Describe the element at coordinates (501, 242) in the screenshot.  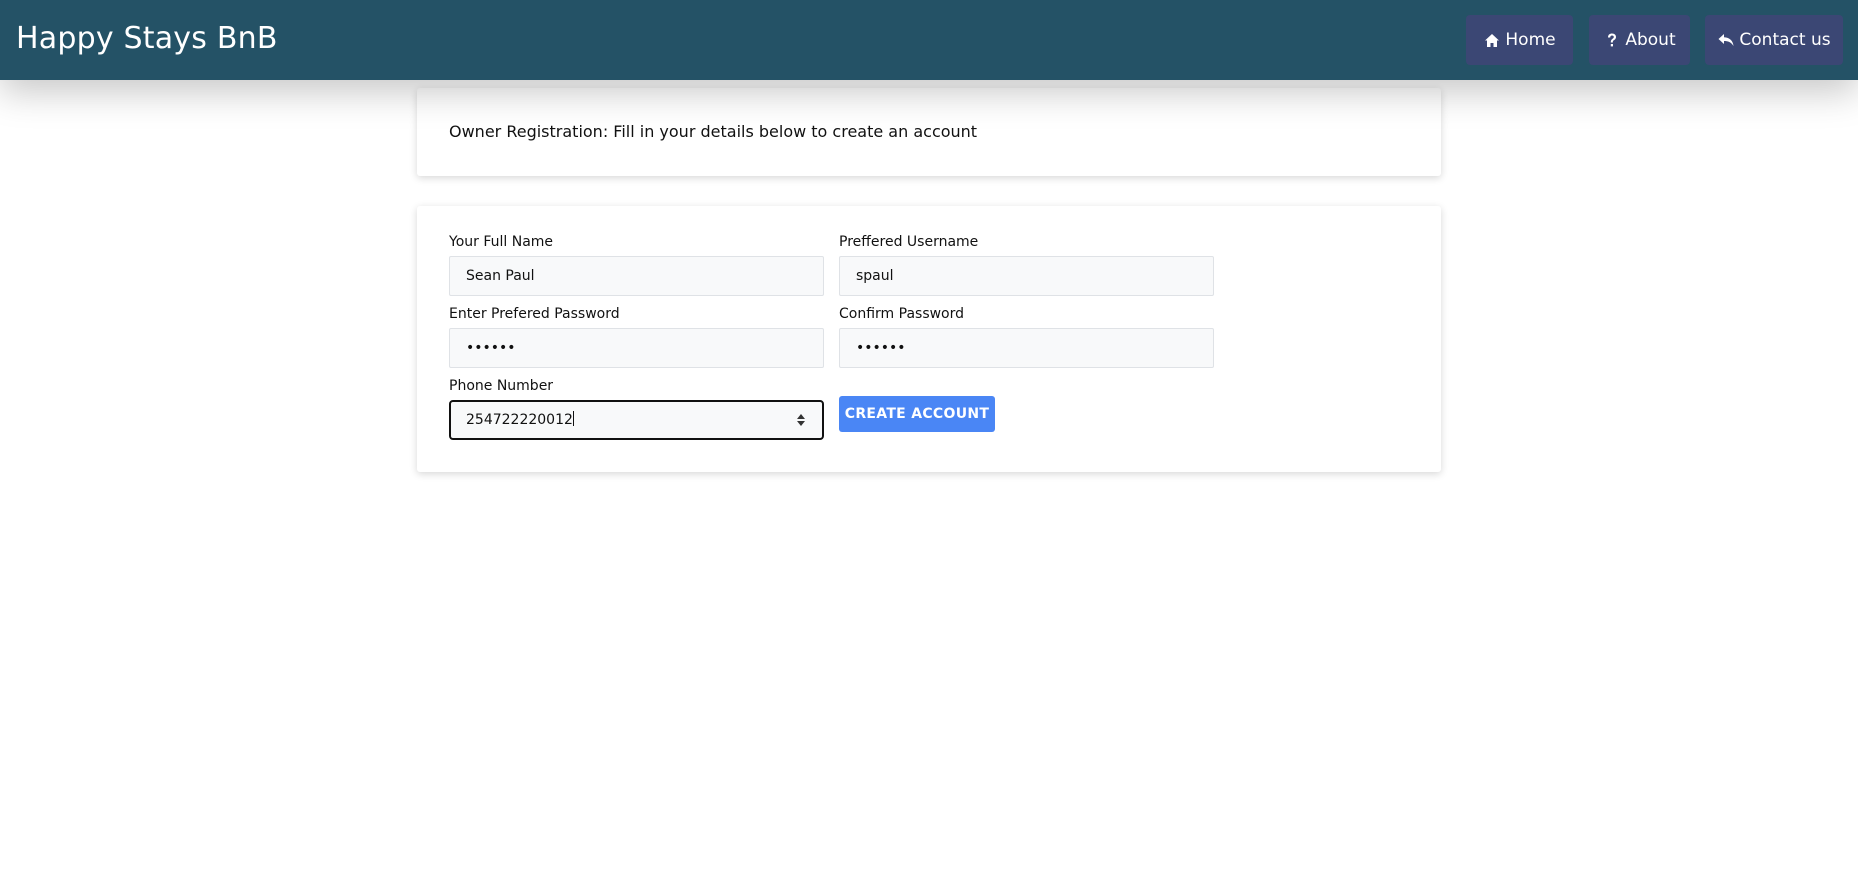
I see `full-name-label: Your Full Name` at that location.